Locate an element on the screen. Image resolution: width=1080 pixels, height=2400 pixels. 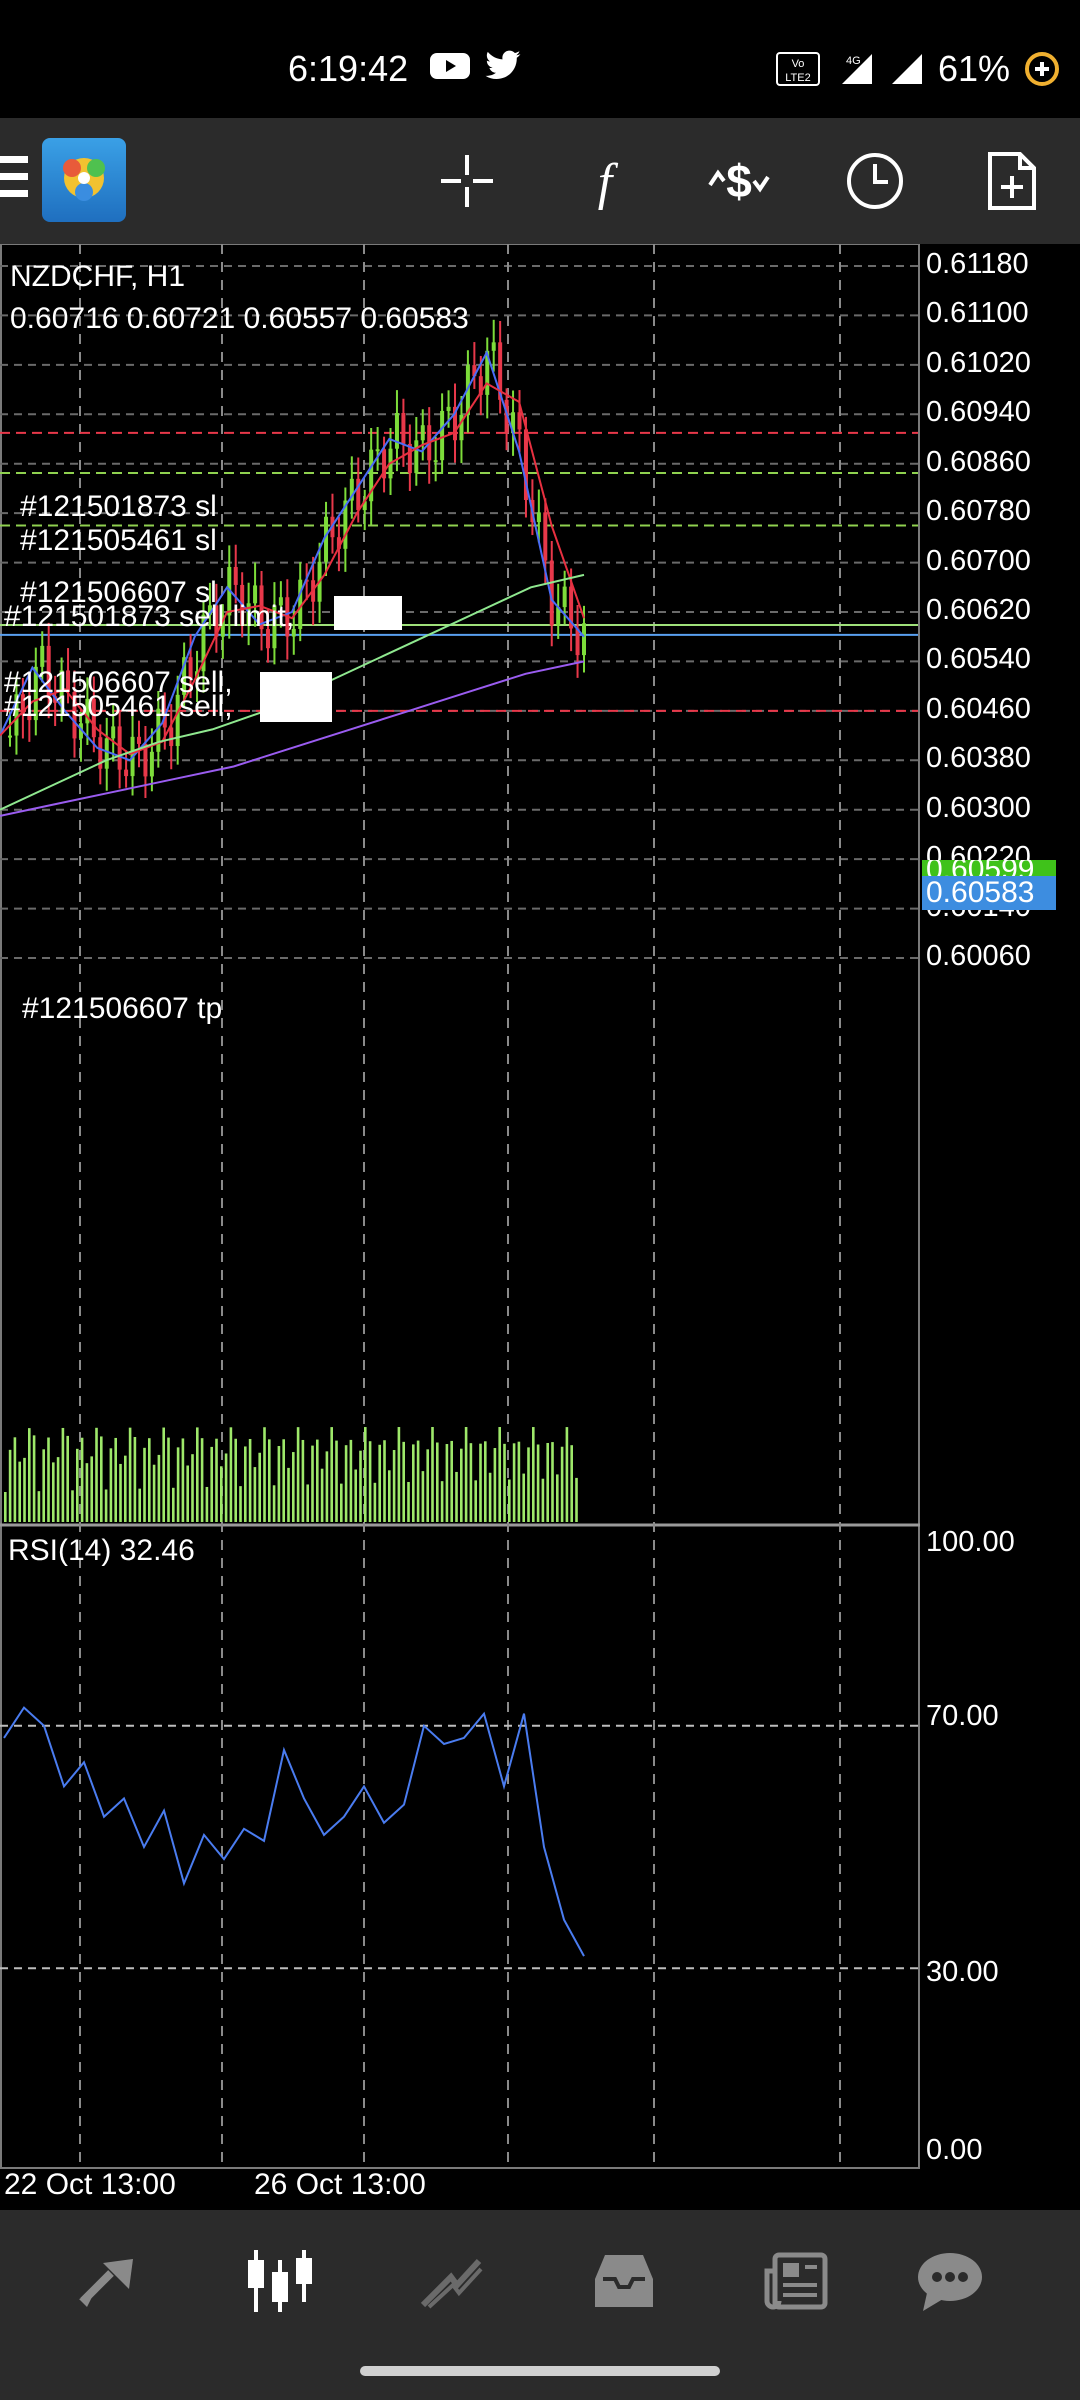
rsi-level: 30.00 is located at coordinates (962, 1972).